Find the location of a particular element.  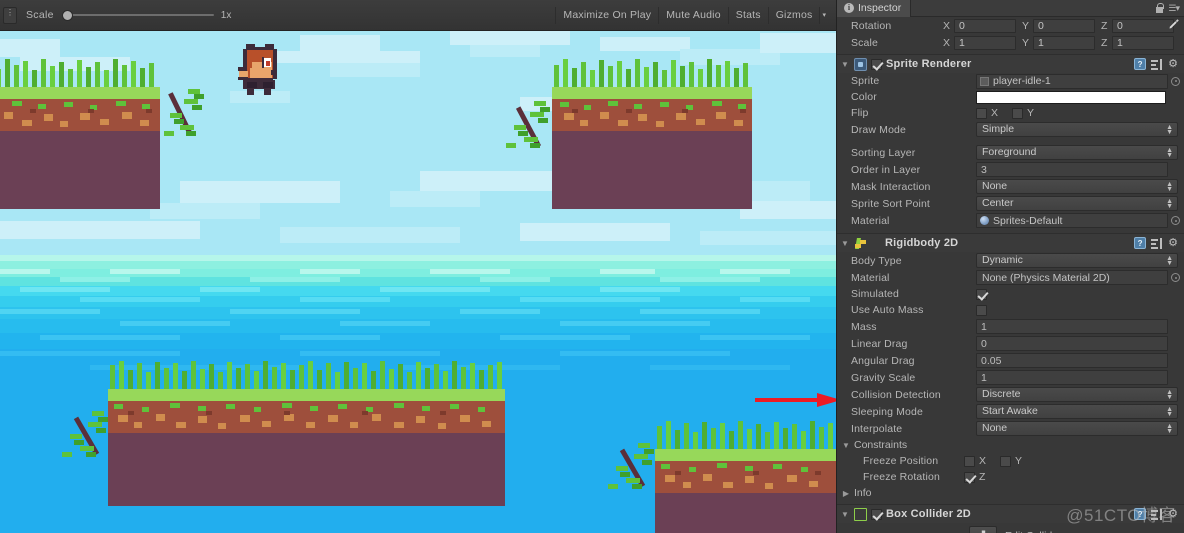

sprite-object-field: player-idle-1 is located at coordinates (1078, 81).